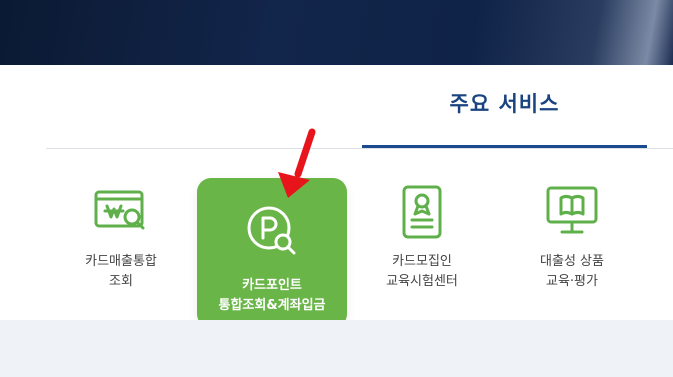 This screenshot has width=673, height=377. I want to click on certificate-document-icon, so click(422, 212).